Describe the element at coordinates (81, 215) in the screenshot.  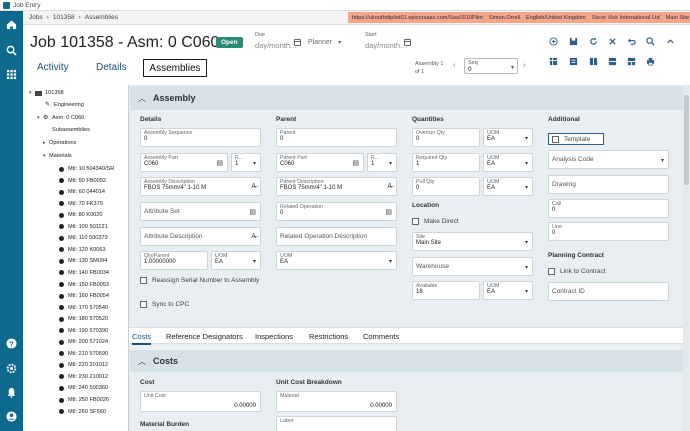
I see `tree-node-material: Mtl: 80 K0020` at that location.